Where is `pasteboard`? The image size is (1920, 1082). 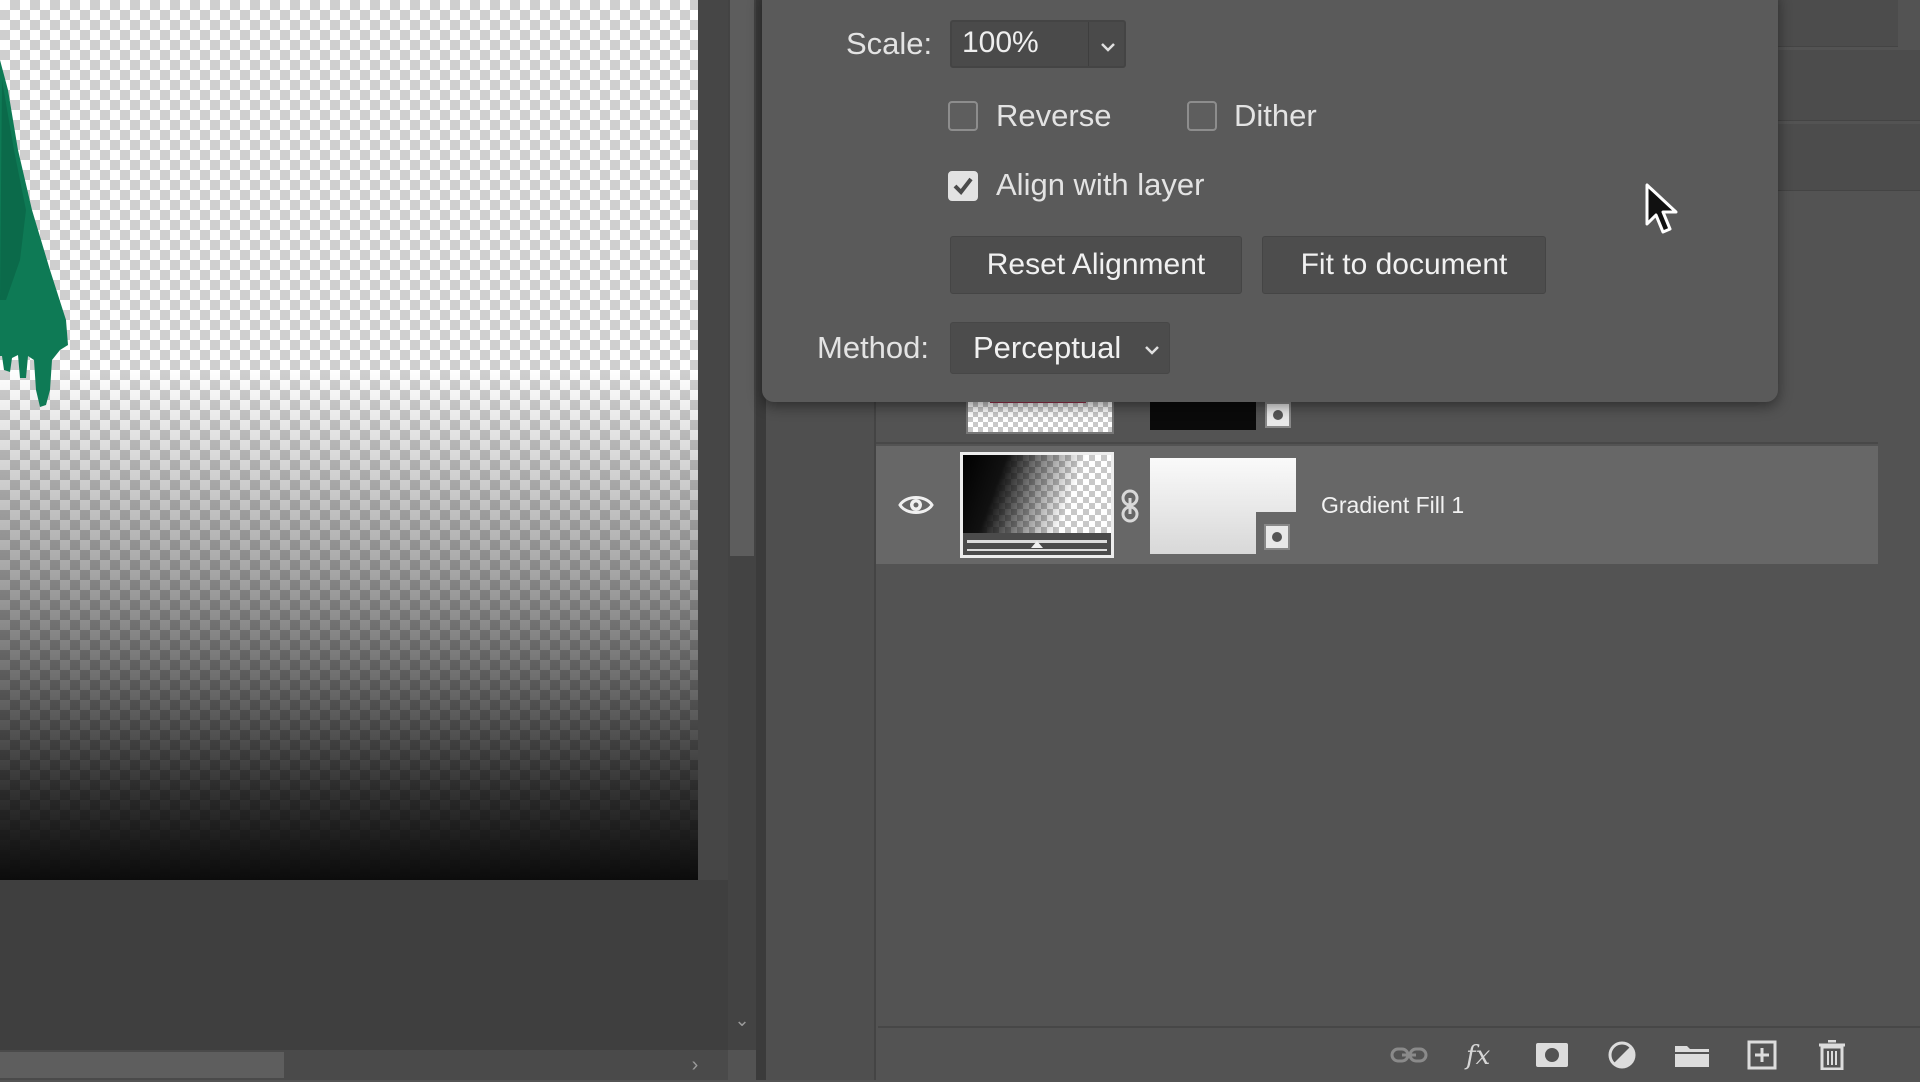
pasteboard is located at coordinates (364, 965).